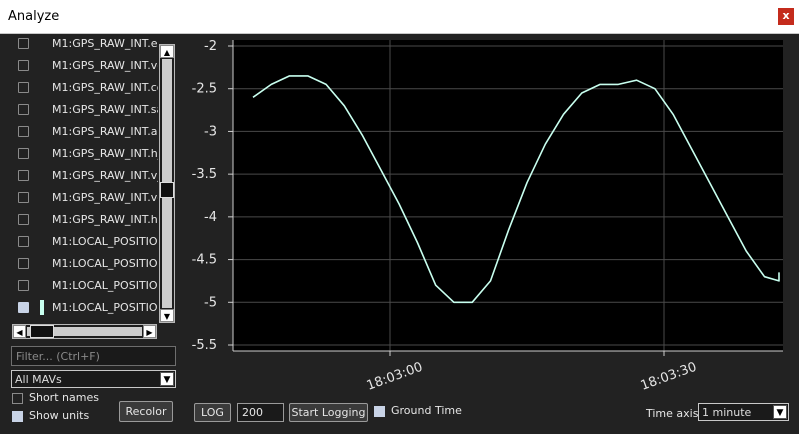 This screenshot has width=799, height=434. What do you see at coordinates (786, 16) in the screenshot?
I see `close-button: x` at bounding box center [786, 16].